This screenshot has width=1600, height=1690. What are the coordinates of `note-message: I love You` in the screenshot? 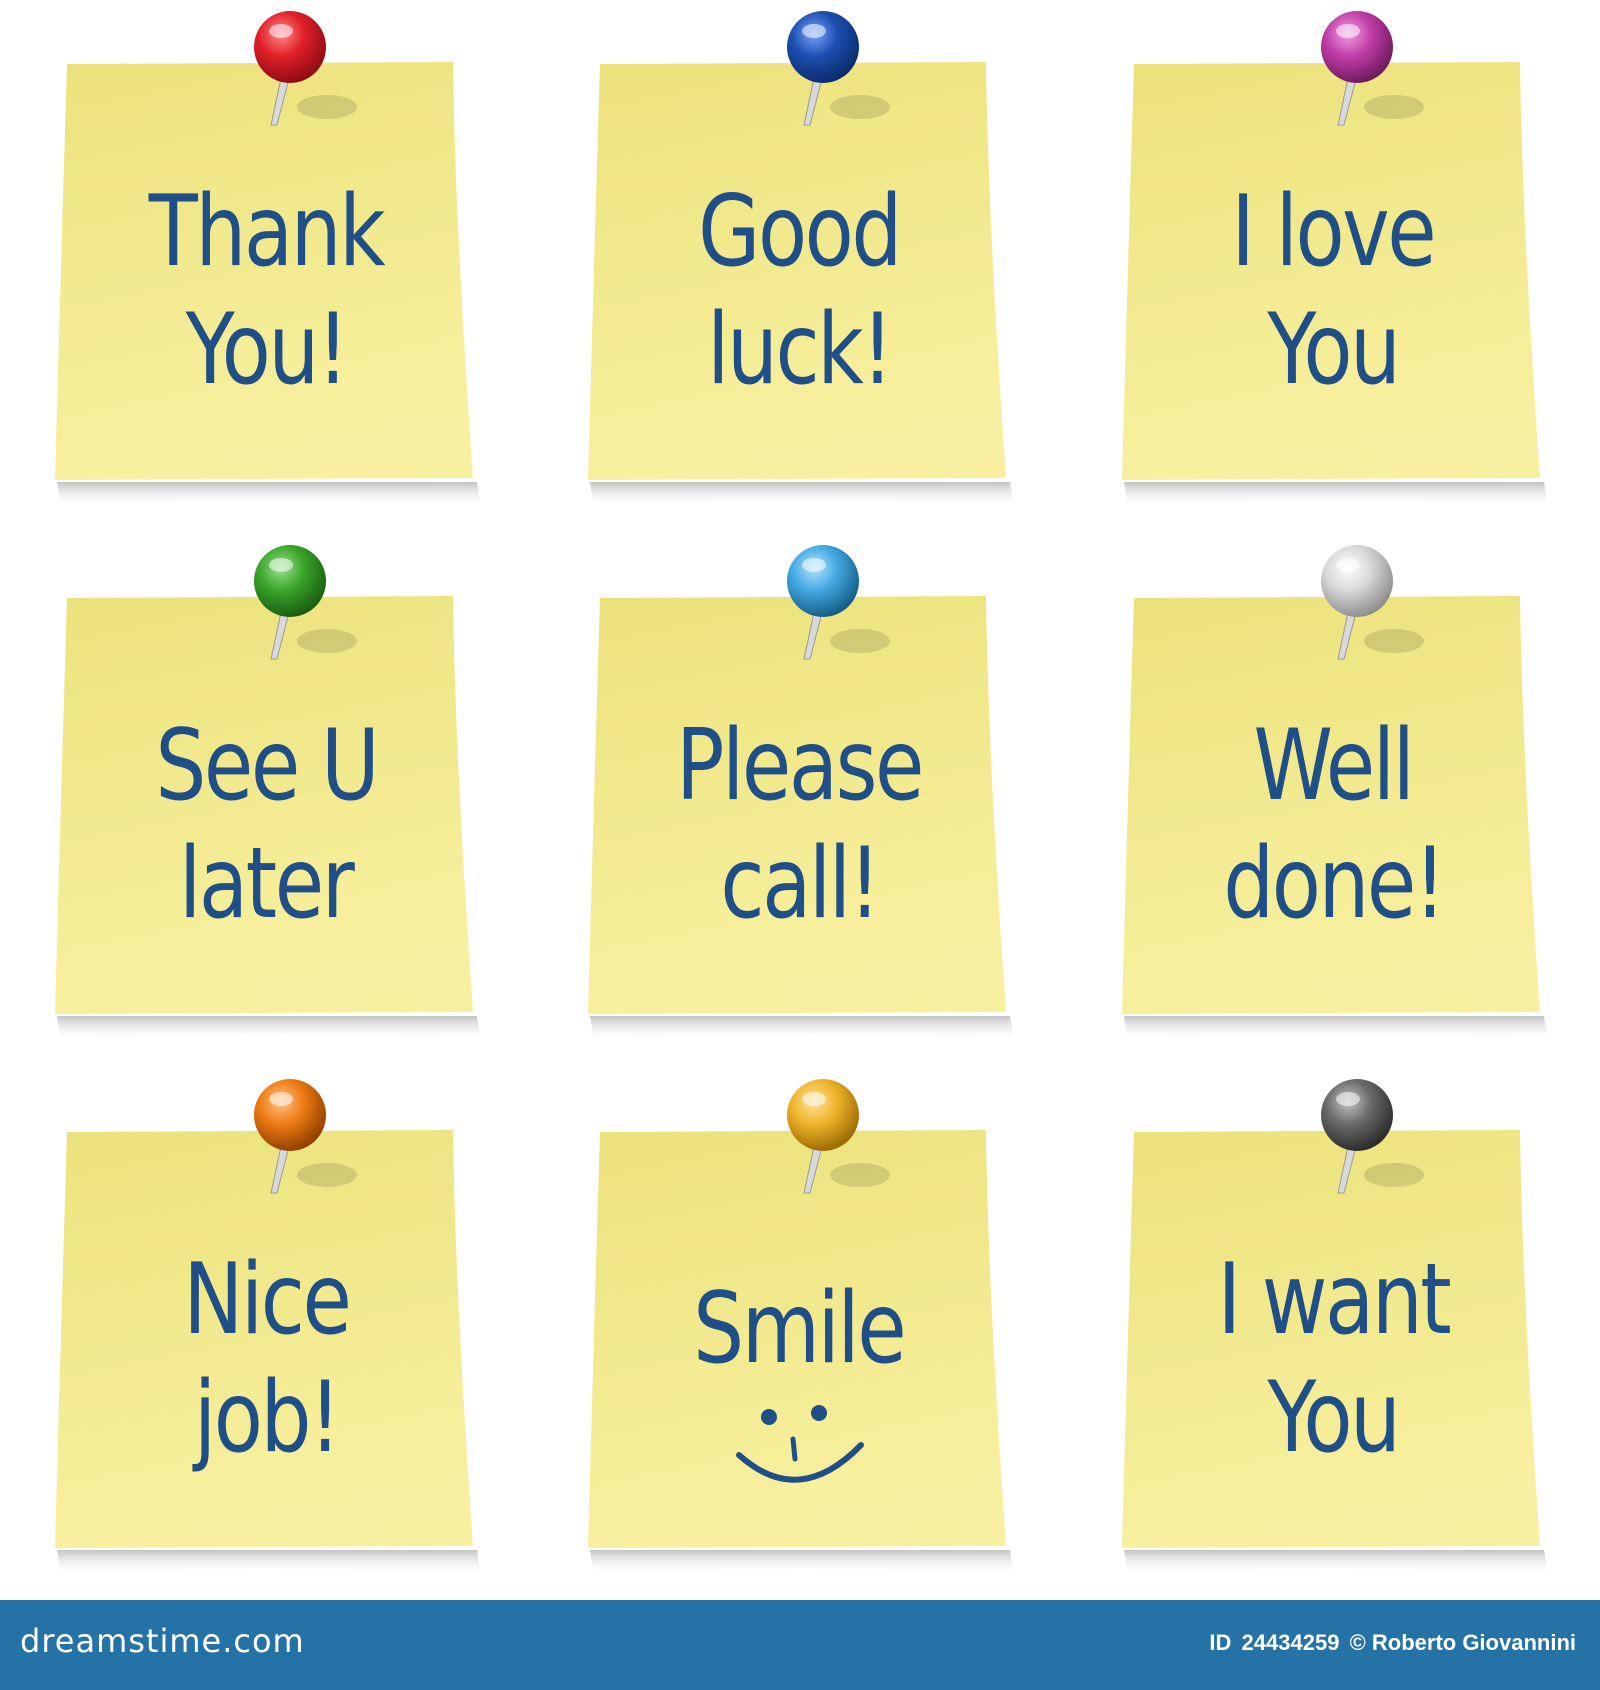 It's located at (1333, 292).